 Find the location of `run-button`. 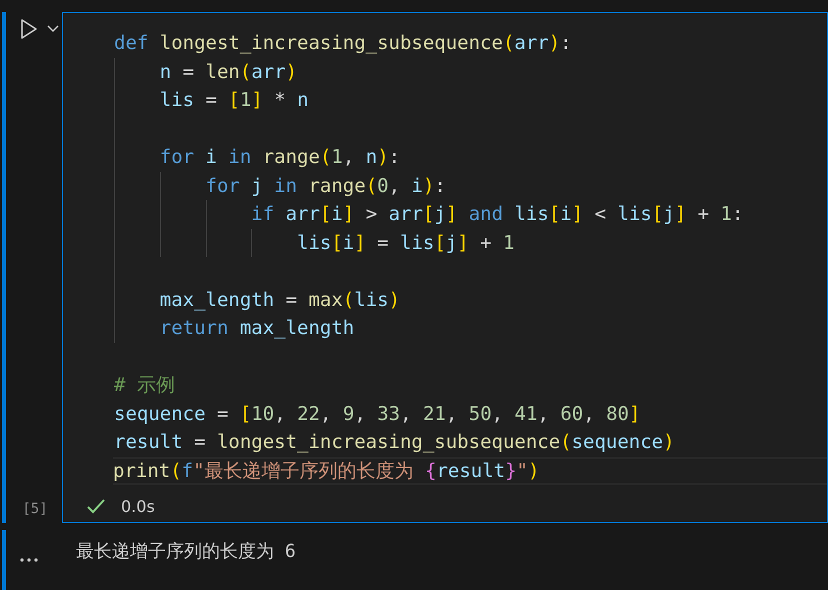

run-button is located at coordinates (29, 29).